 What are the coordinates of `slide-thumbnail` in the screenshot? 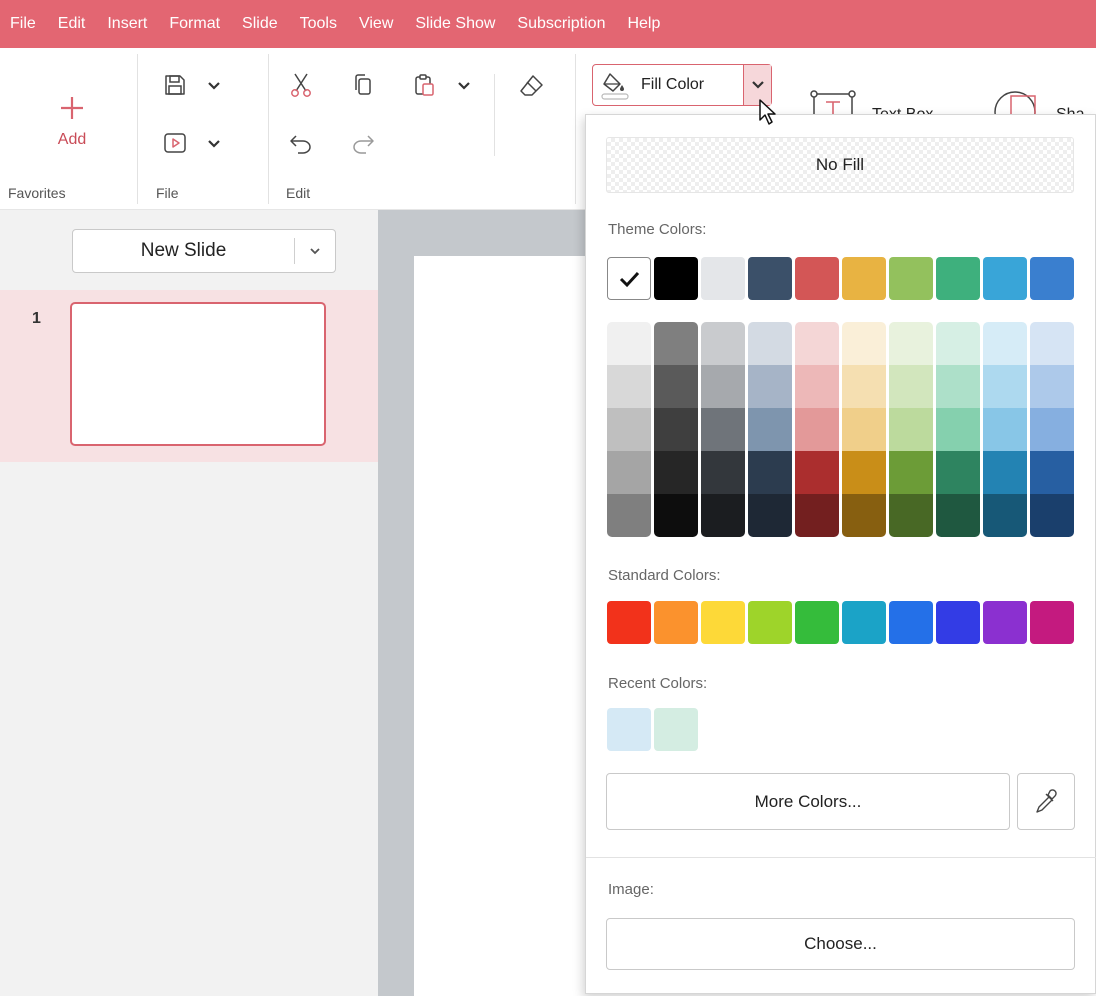 It's located at (198, 374).